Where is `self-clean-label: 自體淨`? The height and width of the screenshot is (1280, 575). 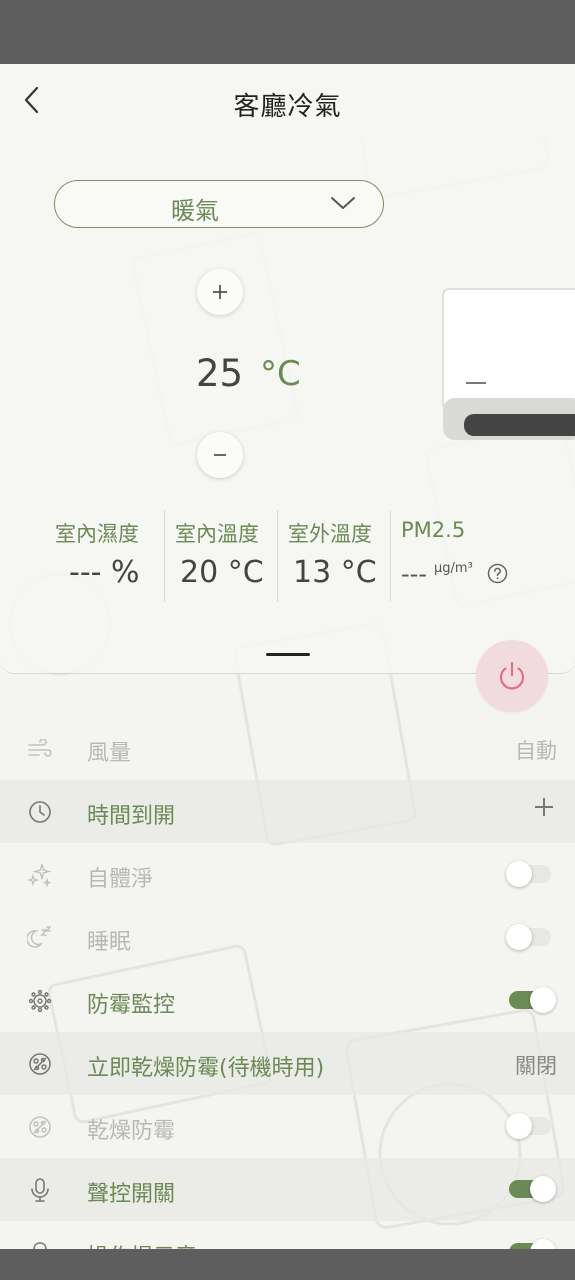
self-clean-label: 自體淨 is located at coordinates (120, 879).